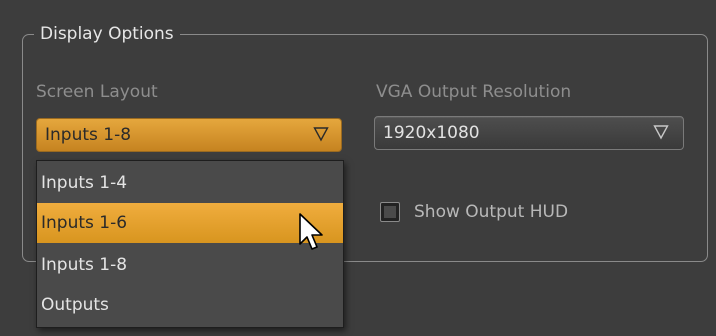 Image resolution: width=716 pixels, height=336 pixels. I want to click on show-output-hud-label: Show Output HUD, so click(491, 212).